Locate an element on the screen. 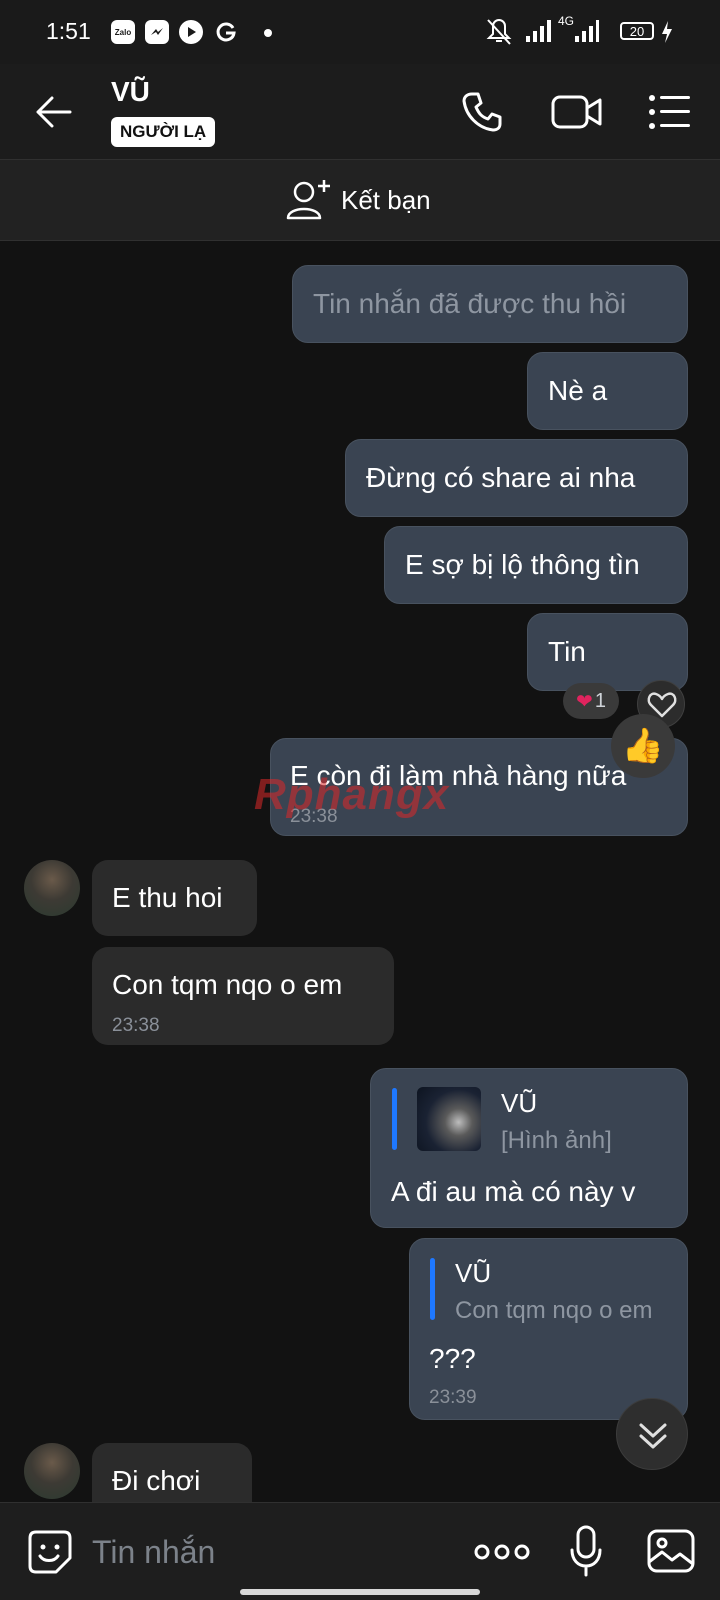  received-message: E thu hoi is located at coordinates (174, 898).